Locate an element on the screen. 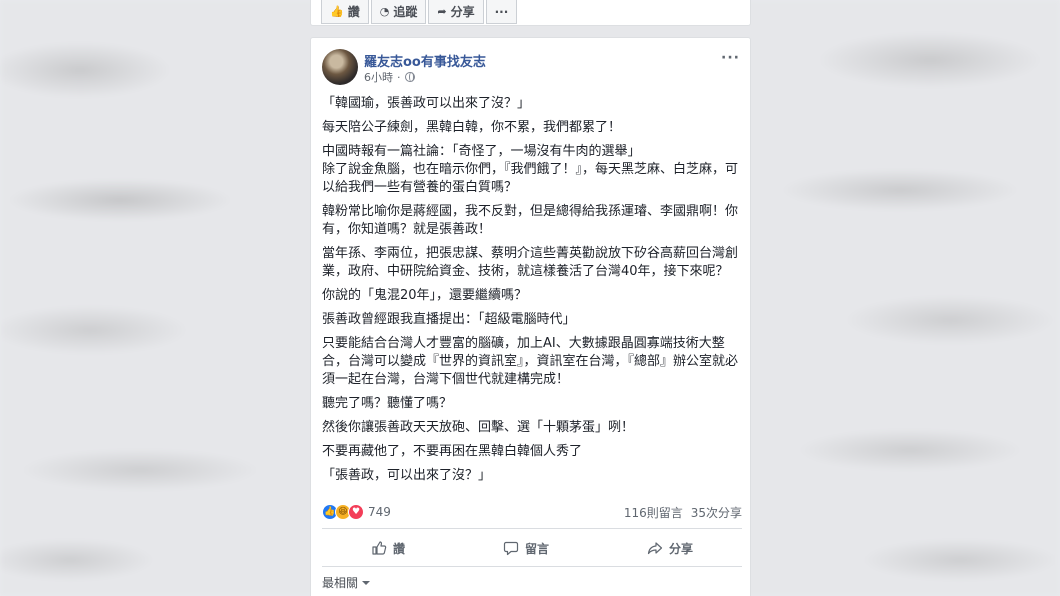 Image resolution: width=1060 pixels, height=596 pixels. post-paragraph: 張善政曾經跟我直播提出：「超級電腦時代」 is located at coordinates (449, 319).